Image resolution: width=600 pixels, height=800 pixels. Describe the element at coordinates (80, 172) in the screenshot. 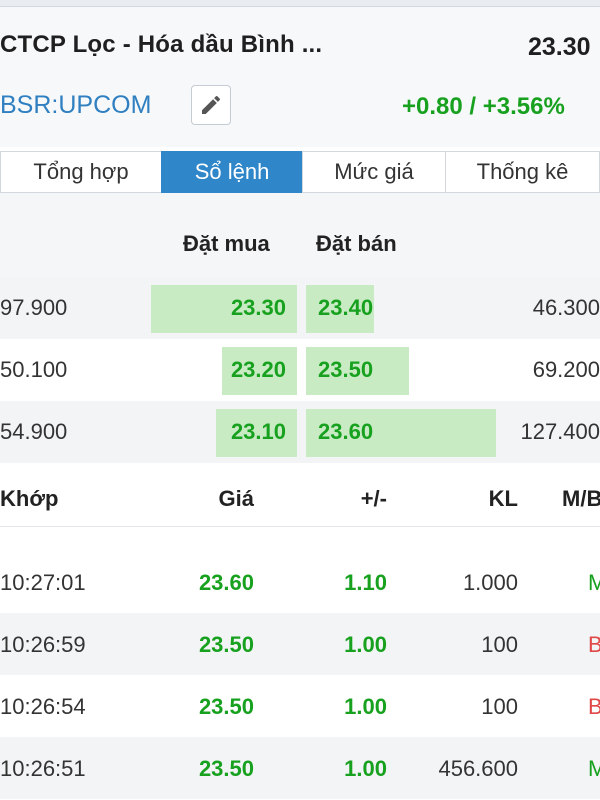

I see `tab-tong-hop: Tổng hợp` at that location.